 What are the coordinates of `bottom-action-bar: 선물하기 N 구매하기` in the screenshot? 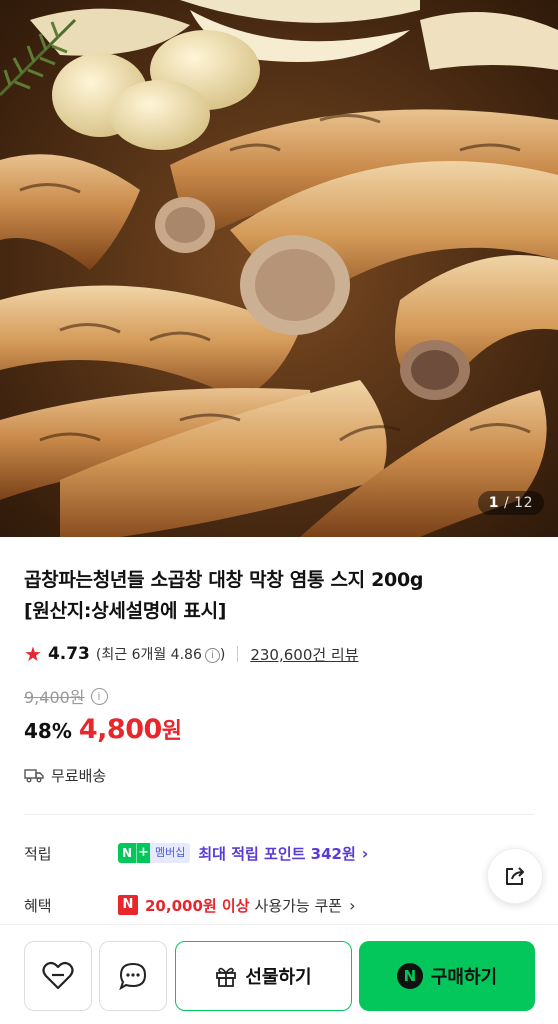 It's located at (279, 974).